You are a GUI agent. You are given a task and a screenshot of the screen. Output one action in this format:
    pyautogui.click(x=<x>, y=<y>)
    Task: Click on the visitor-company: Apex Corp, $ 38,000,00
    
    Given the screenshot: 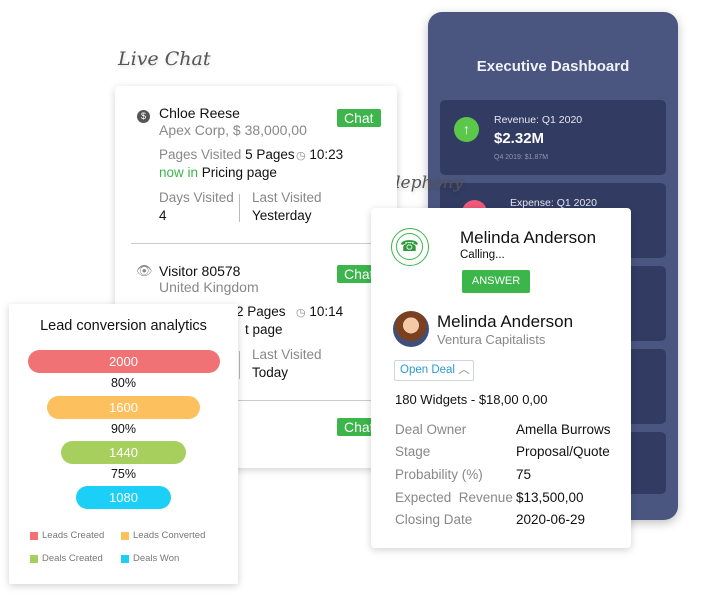 What is the action you would take?
    pyautogui.click(x=233, y=130)
    